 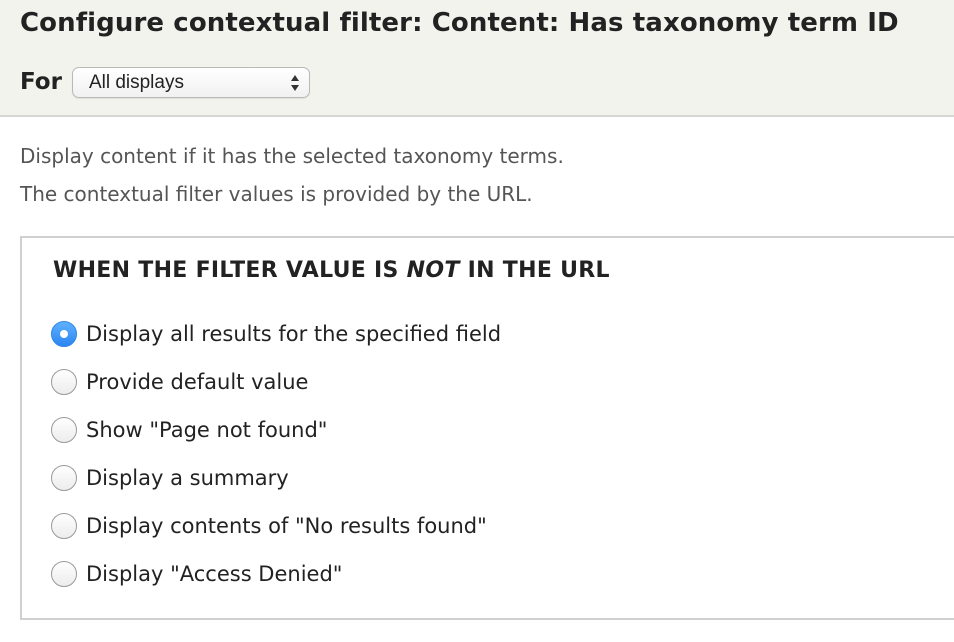 I want to click on option-page-not-found: Show "Page not found", so click(x=189, y=430).